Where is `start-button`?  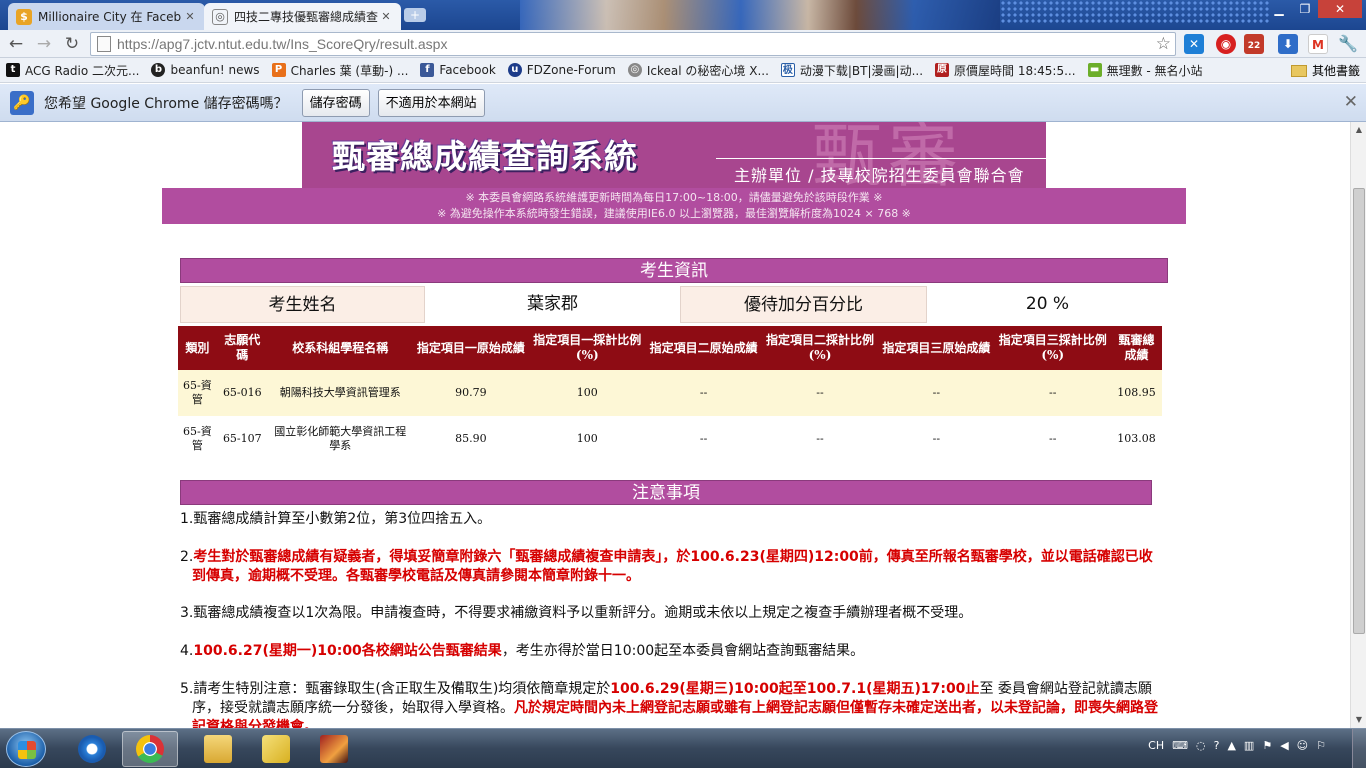
start-button is located at coordinates (26, 749).